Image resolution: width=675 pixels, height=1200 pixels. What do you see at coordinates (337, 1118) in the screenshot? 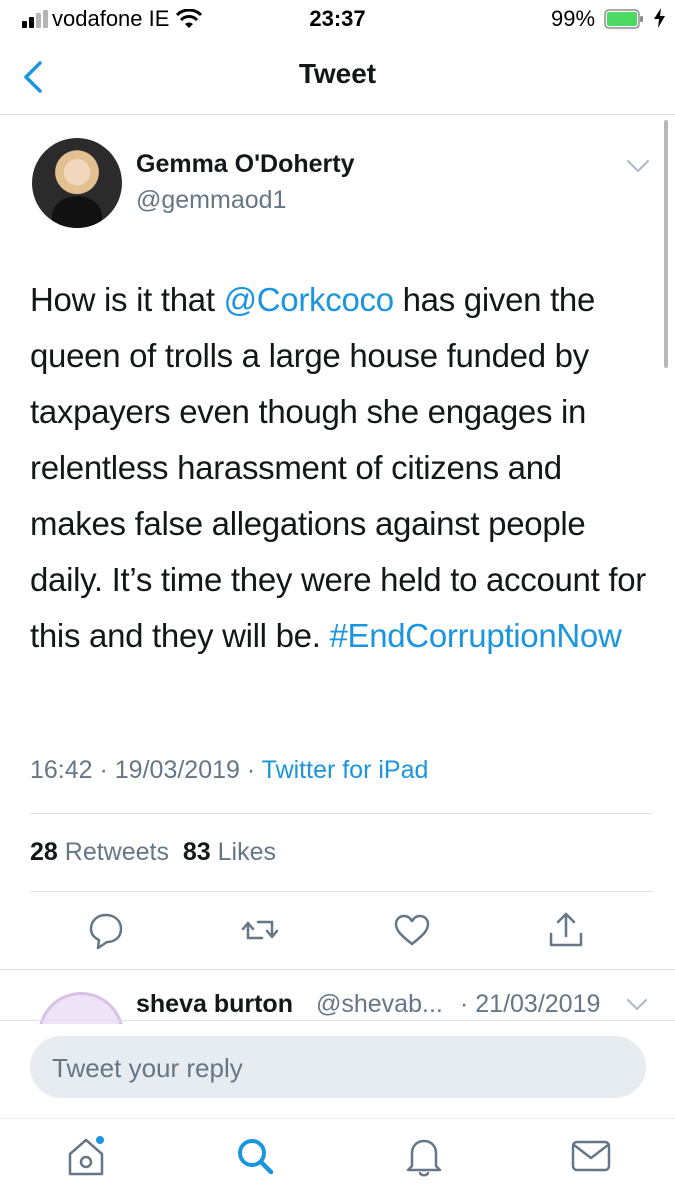
I see `tab-bar-divider` at bounding box center [337, 1118].